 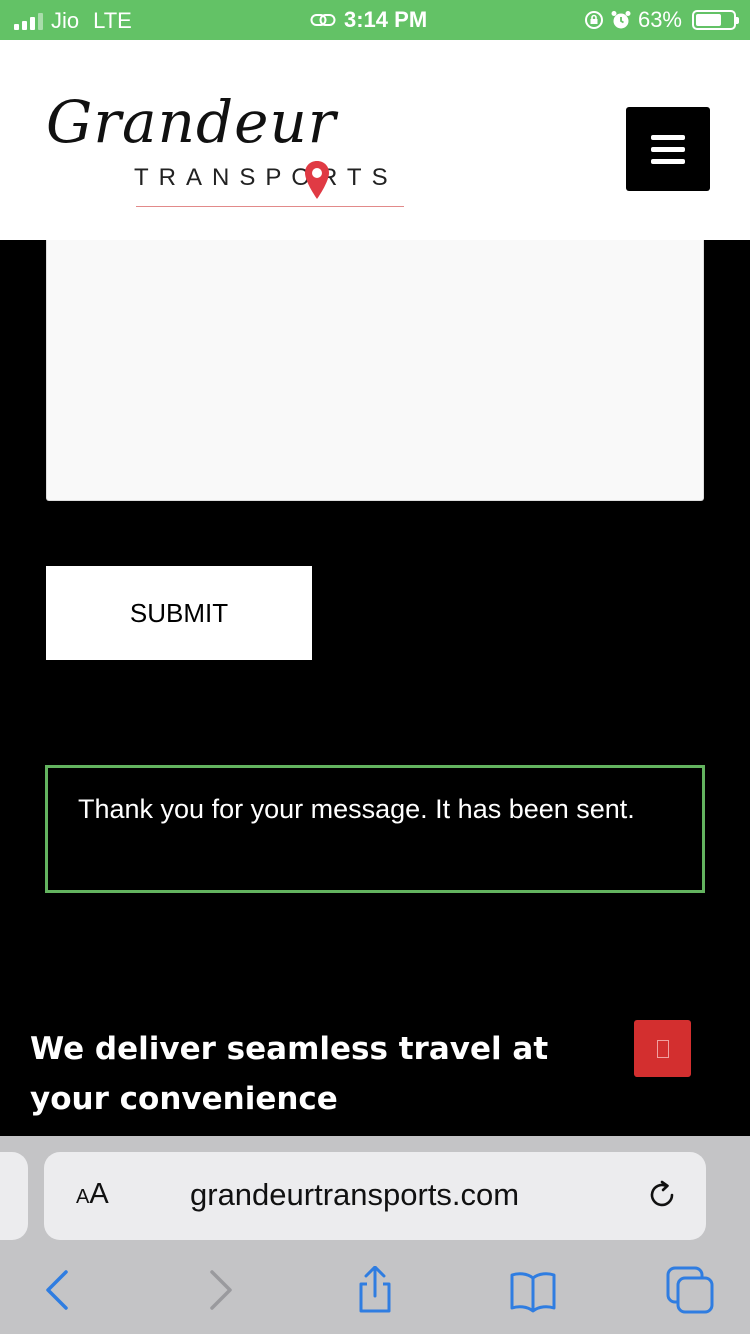 I want to click on status-center: 3:14 PM, so click(x=368, y=20).